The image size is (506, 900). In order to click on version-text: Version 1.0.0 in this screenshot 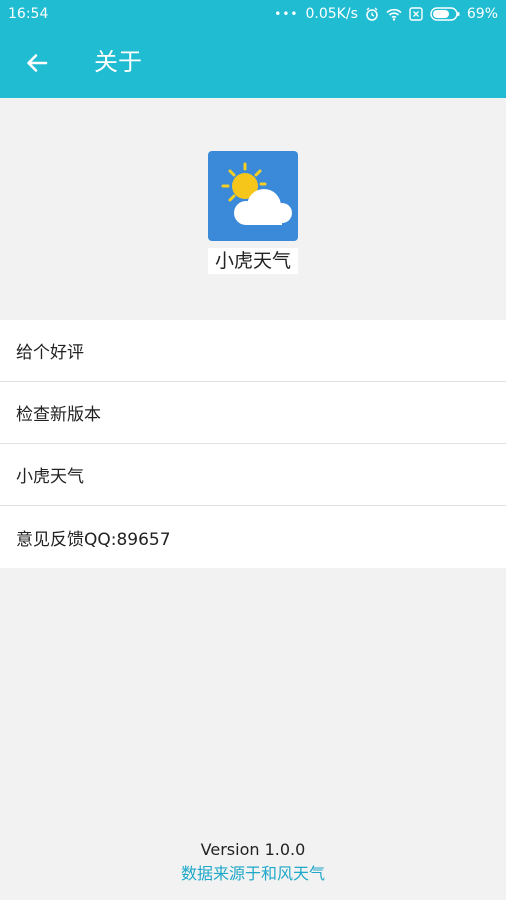, I will do `click(253, 849)`.